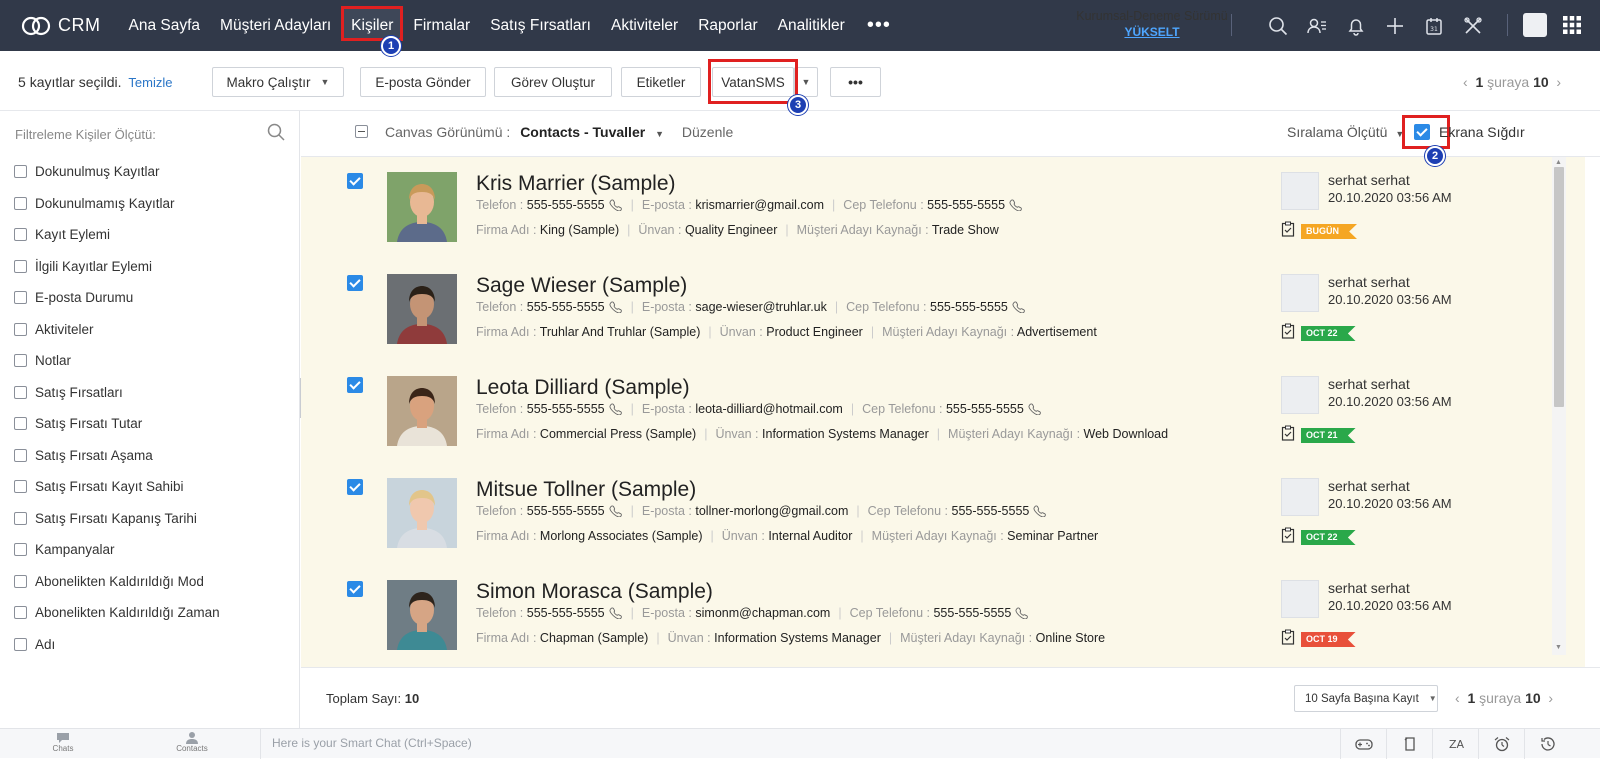 This screenshot has width=1600, height=759. What do you see at coordinates (661, 82) in the screenshot?
I see `tags-button: Etiketler` at bounding box center [661, 82].